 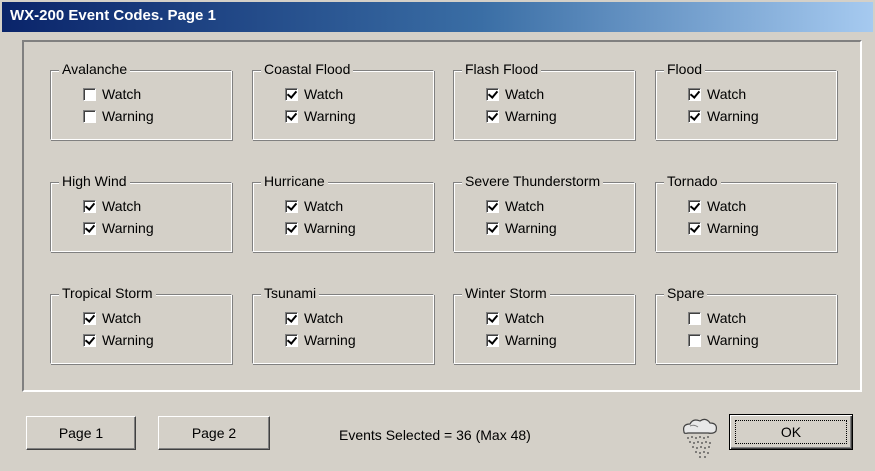 I want to click on flash-flood-warning-checkbox: Warning, so click(x=521, y=116).